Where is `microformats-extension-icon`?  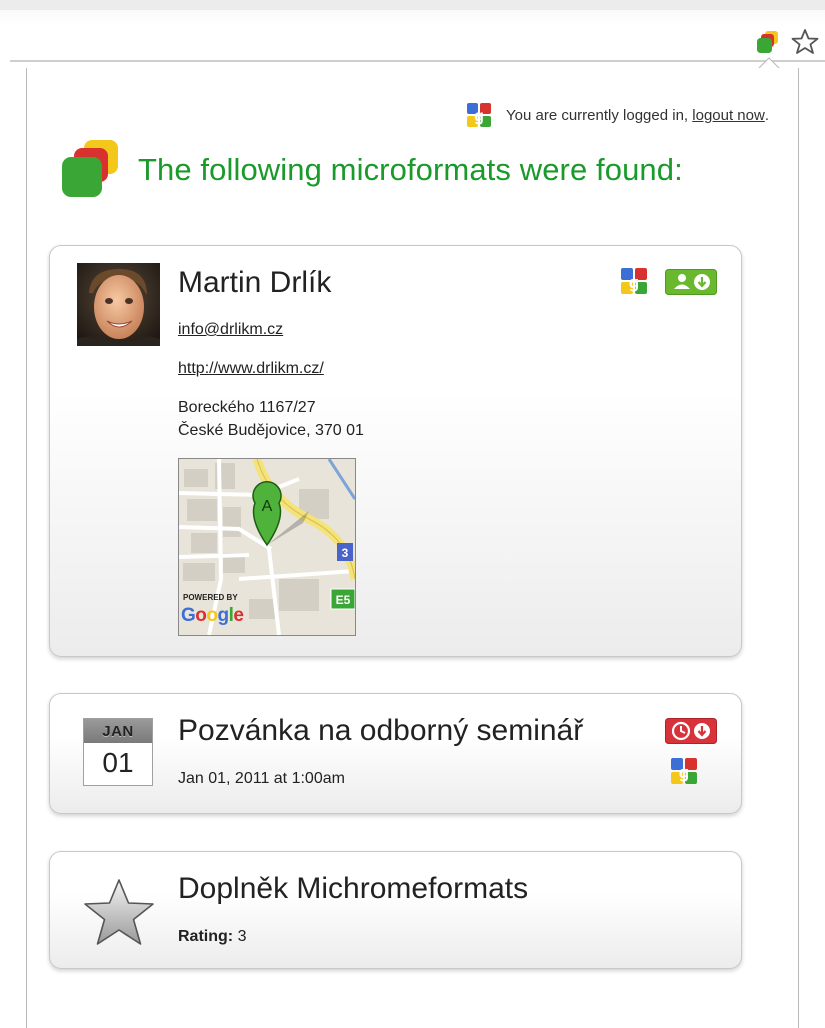 microformats-extension-icon is located at coordinates (768, 42).